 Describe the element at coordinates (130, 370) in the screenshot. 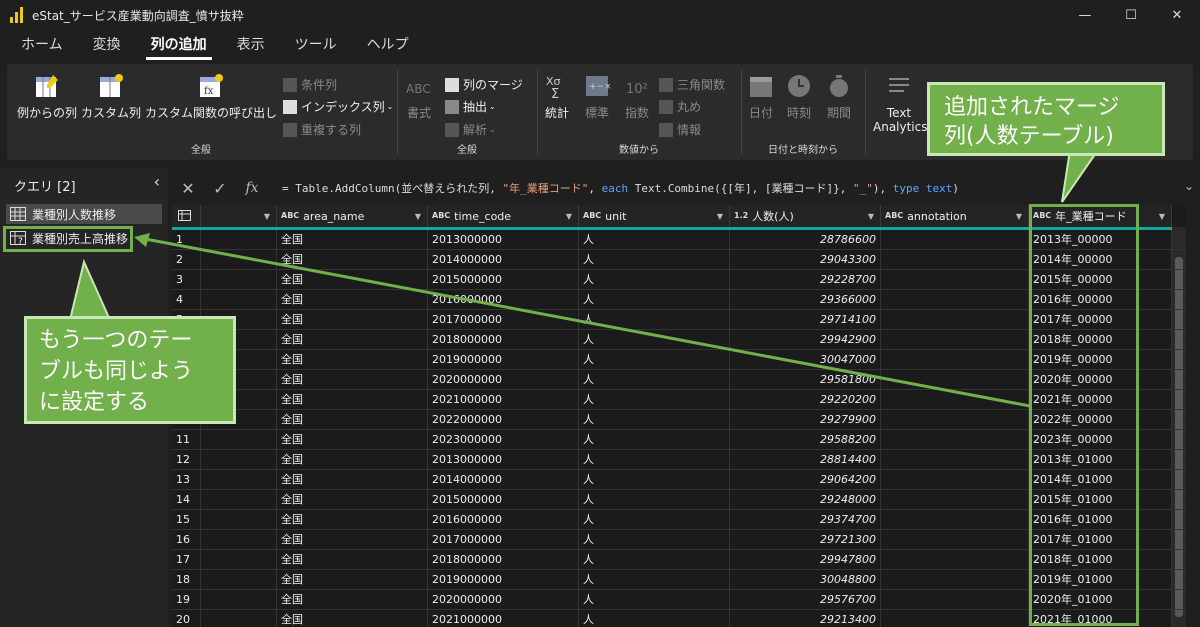

I see `other-table-callout: もう一つのテー ブルも同じよう に設定する` at that location.